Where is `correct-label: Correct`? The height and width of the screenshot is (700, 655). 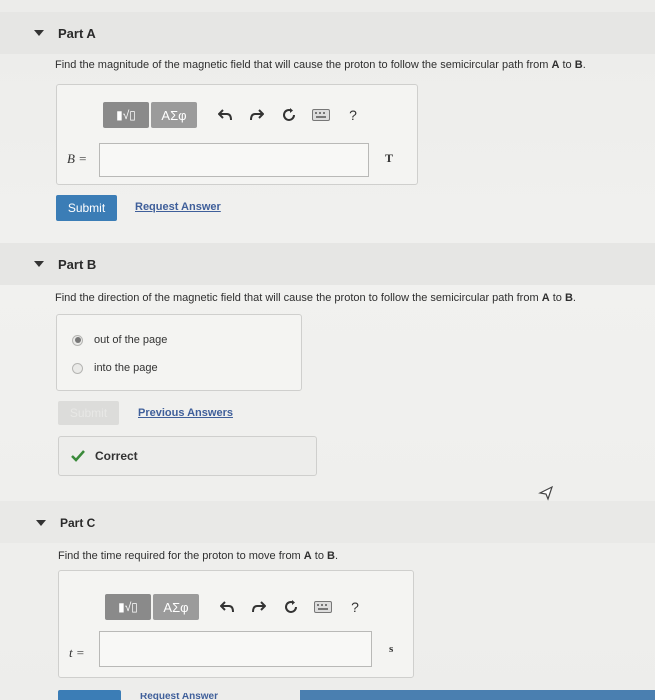
correct-label: Correct is located at coordinates (116, 456).